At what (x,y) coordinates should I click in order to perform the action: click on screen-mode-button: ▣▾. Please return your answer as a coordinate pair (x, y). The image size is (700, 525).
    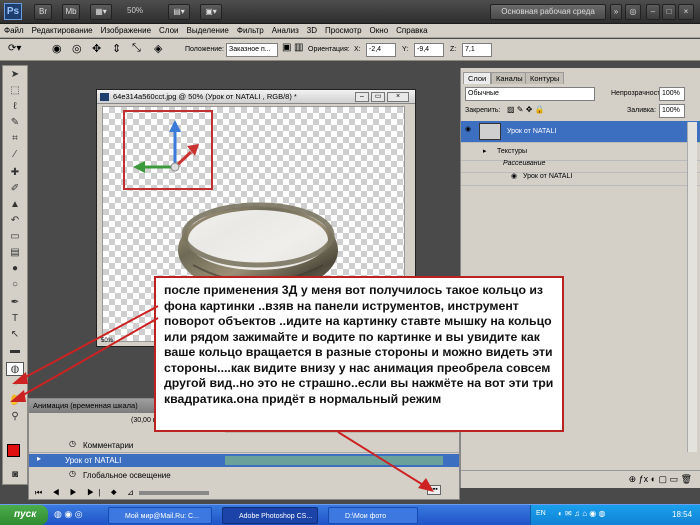
    Looking at the image, I should click on (211, 12).